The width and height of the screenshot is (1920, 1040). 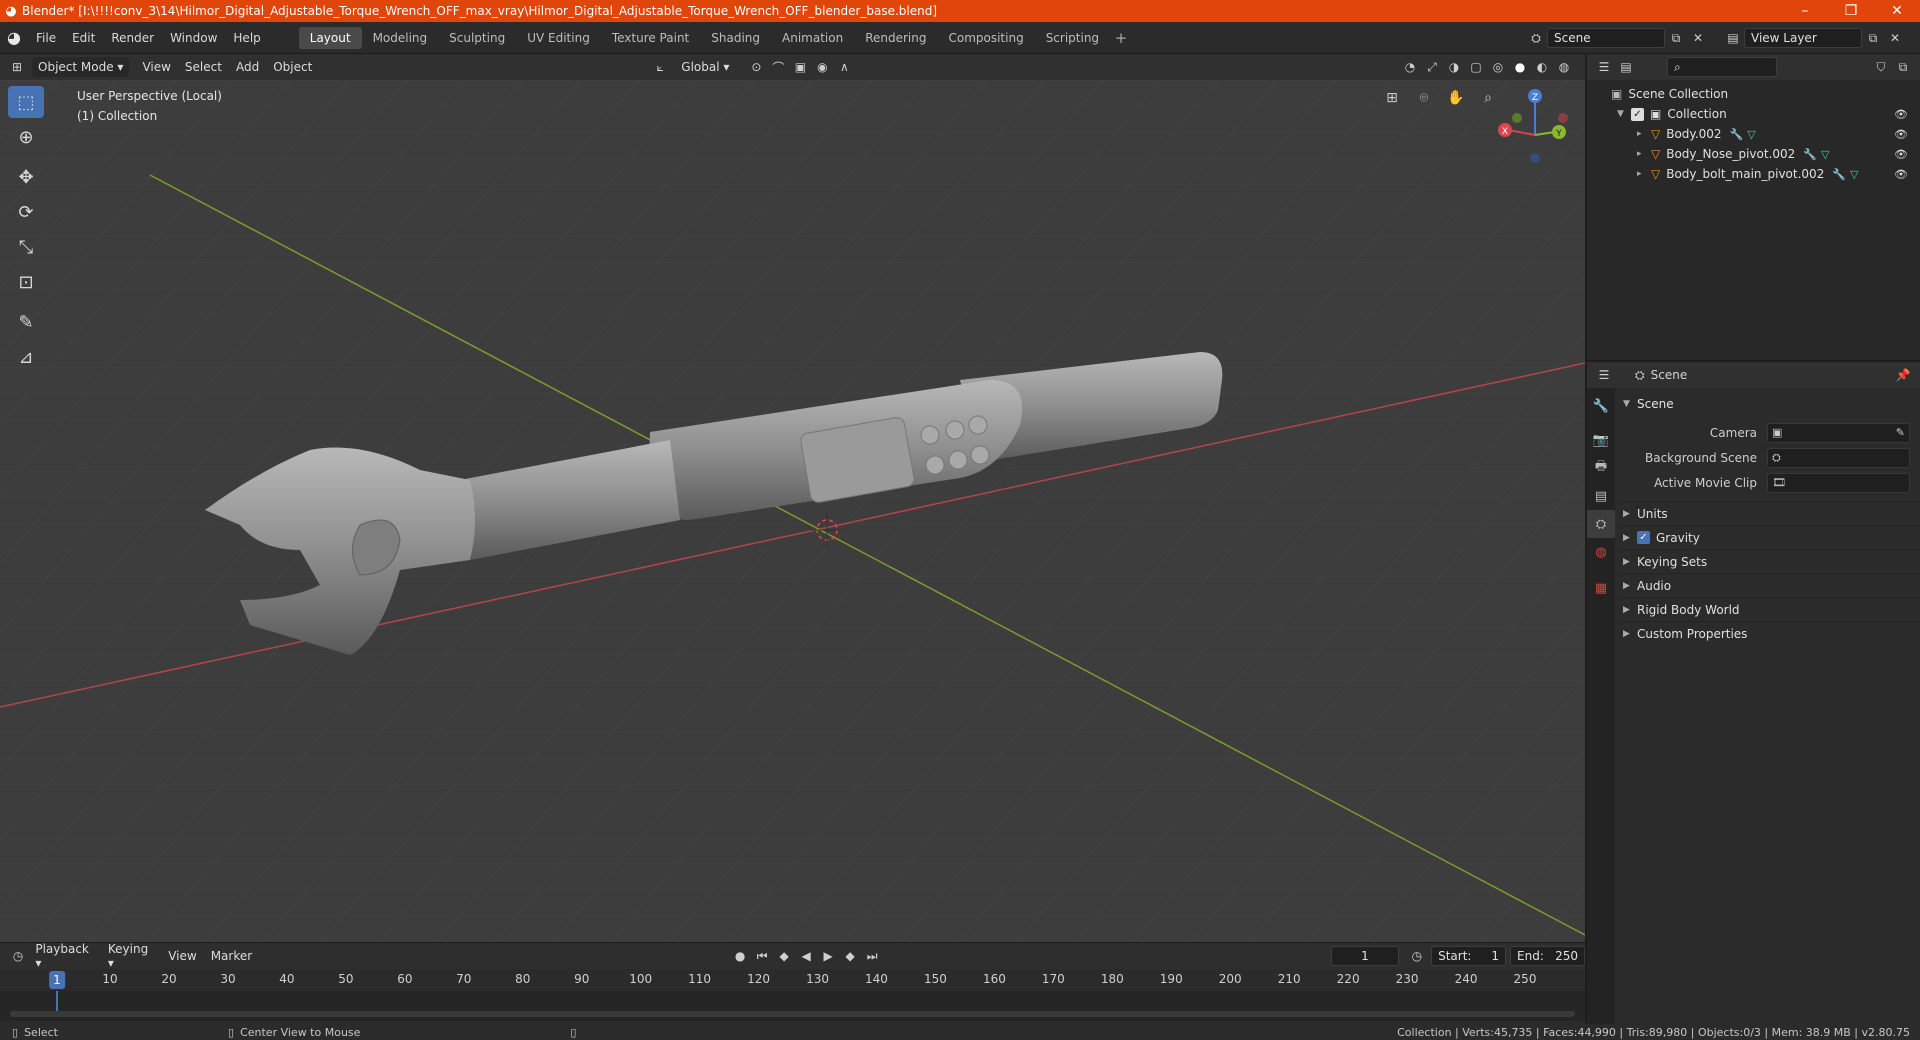 What do you see at coordinates (1604, 375) in the screenshot?
I see `properties-editor-icon: ☰` at bounding box center [1604, 375].